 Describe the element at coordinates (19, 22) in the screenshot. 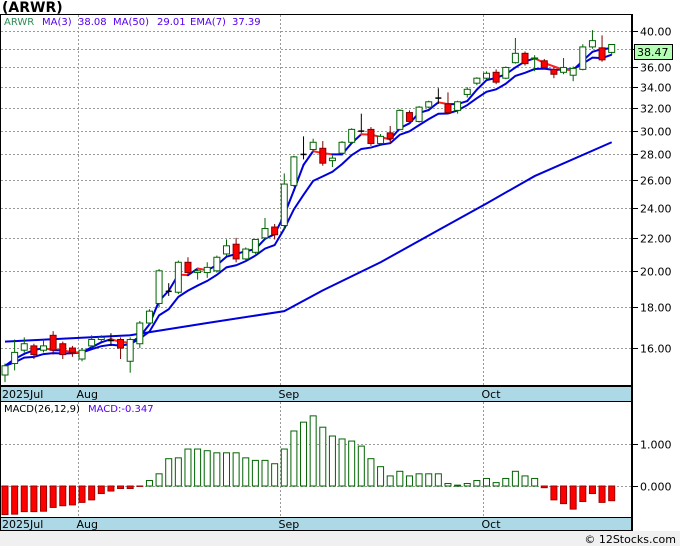

I see `legend-symbol: ARWR` at that location.